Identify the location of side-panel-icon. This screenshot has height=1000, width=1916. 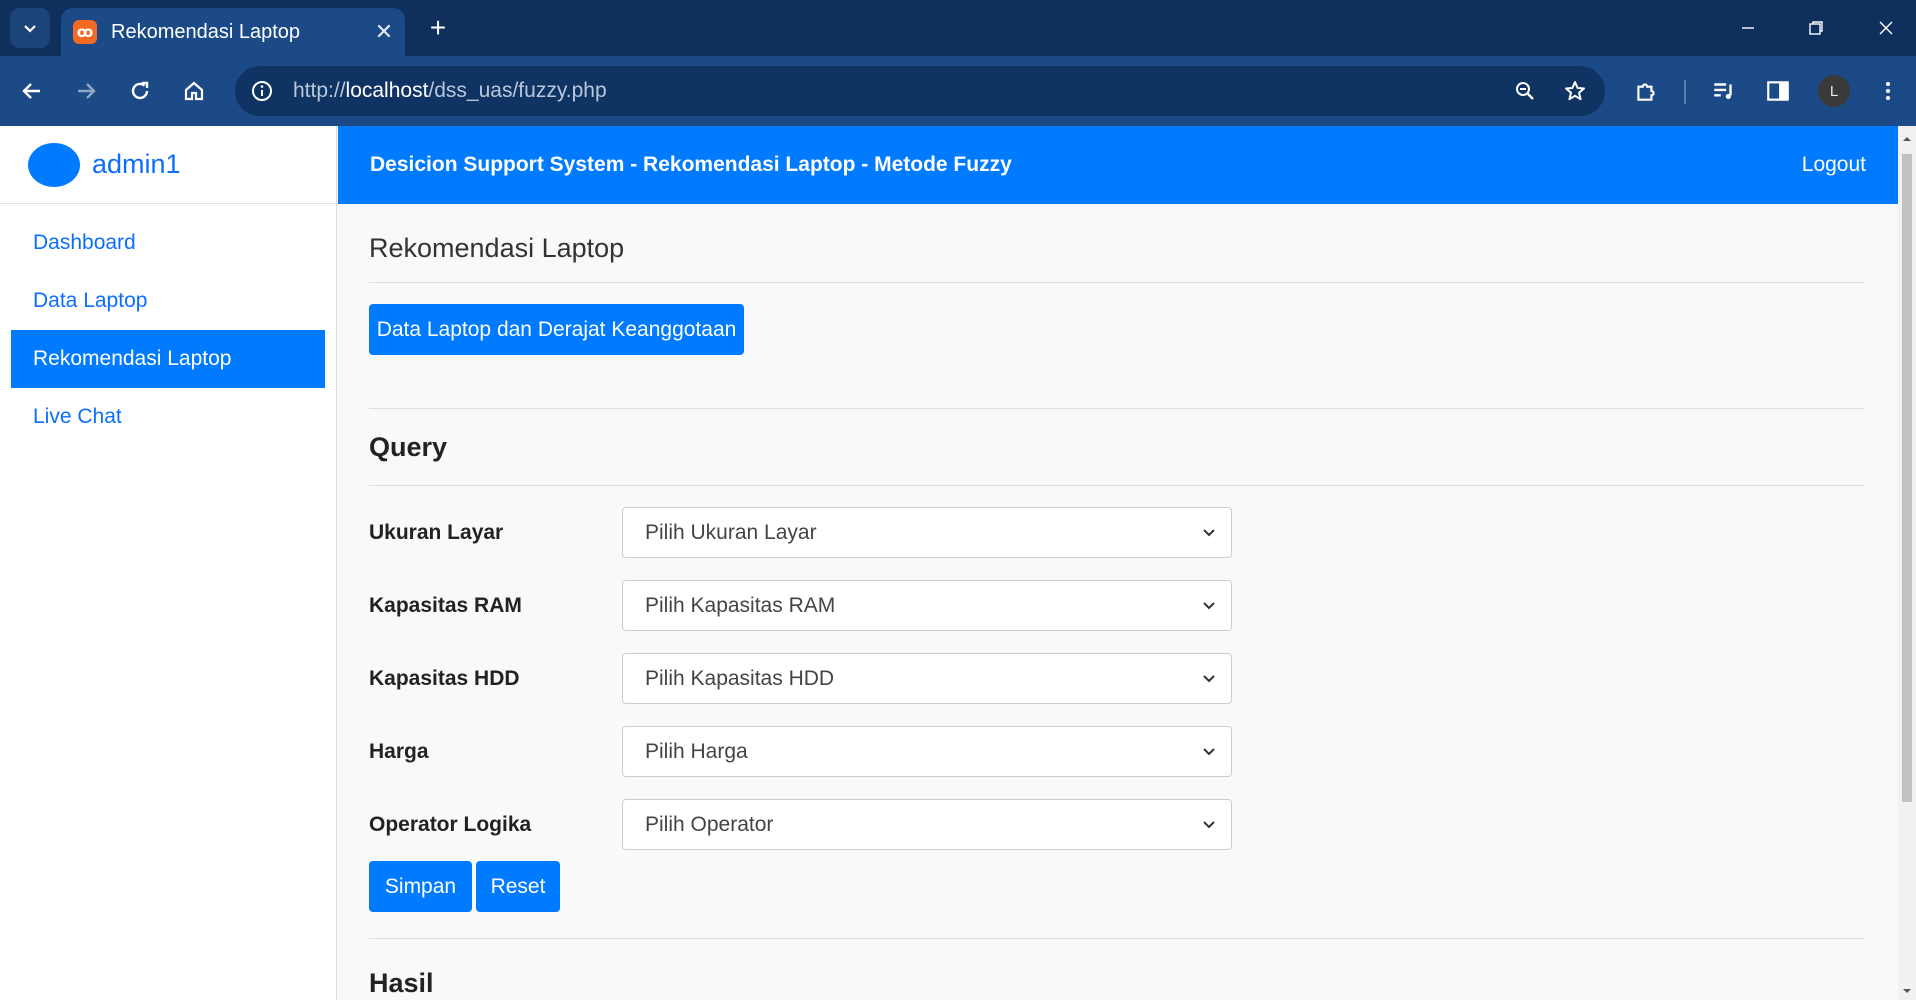
(1778, 91).